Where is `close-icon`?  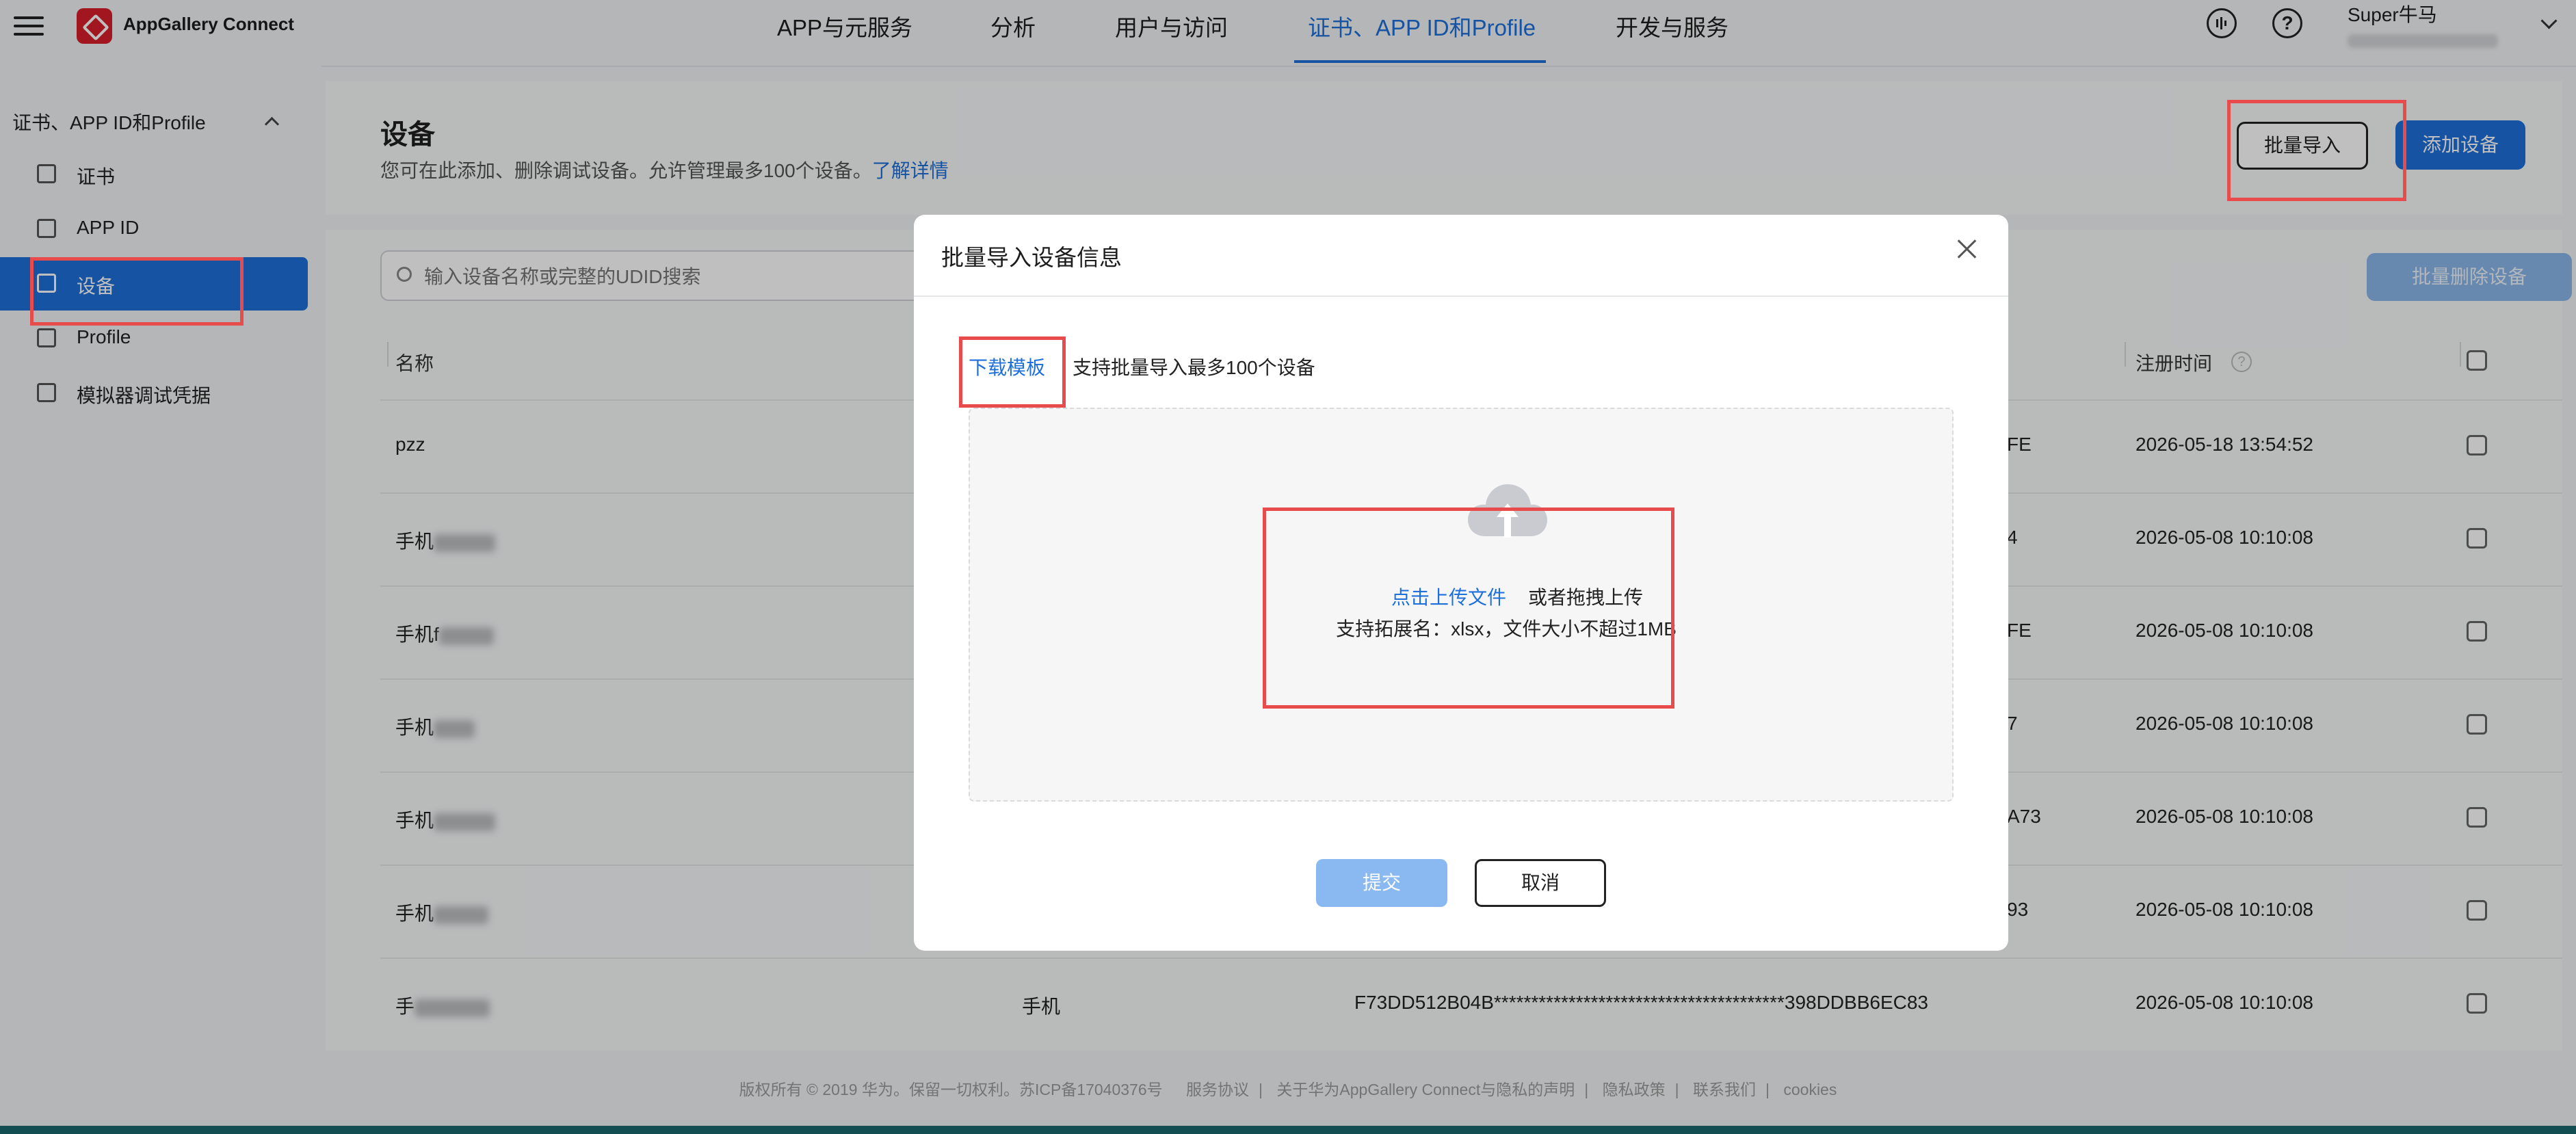 close-icon is located at coordinates (1967, 249).